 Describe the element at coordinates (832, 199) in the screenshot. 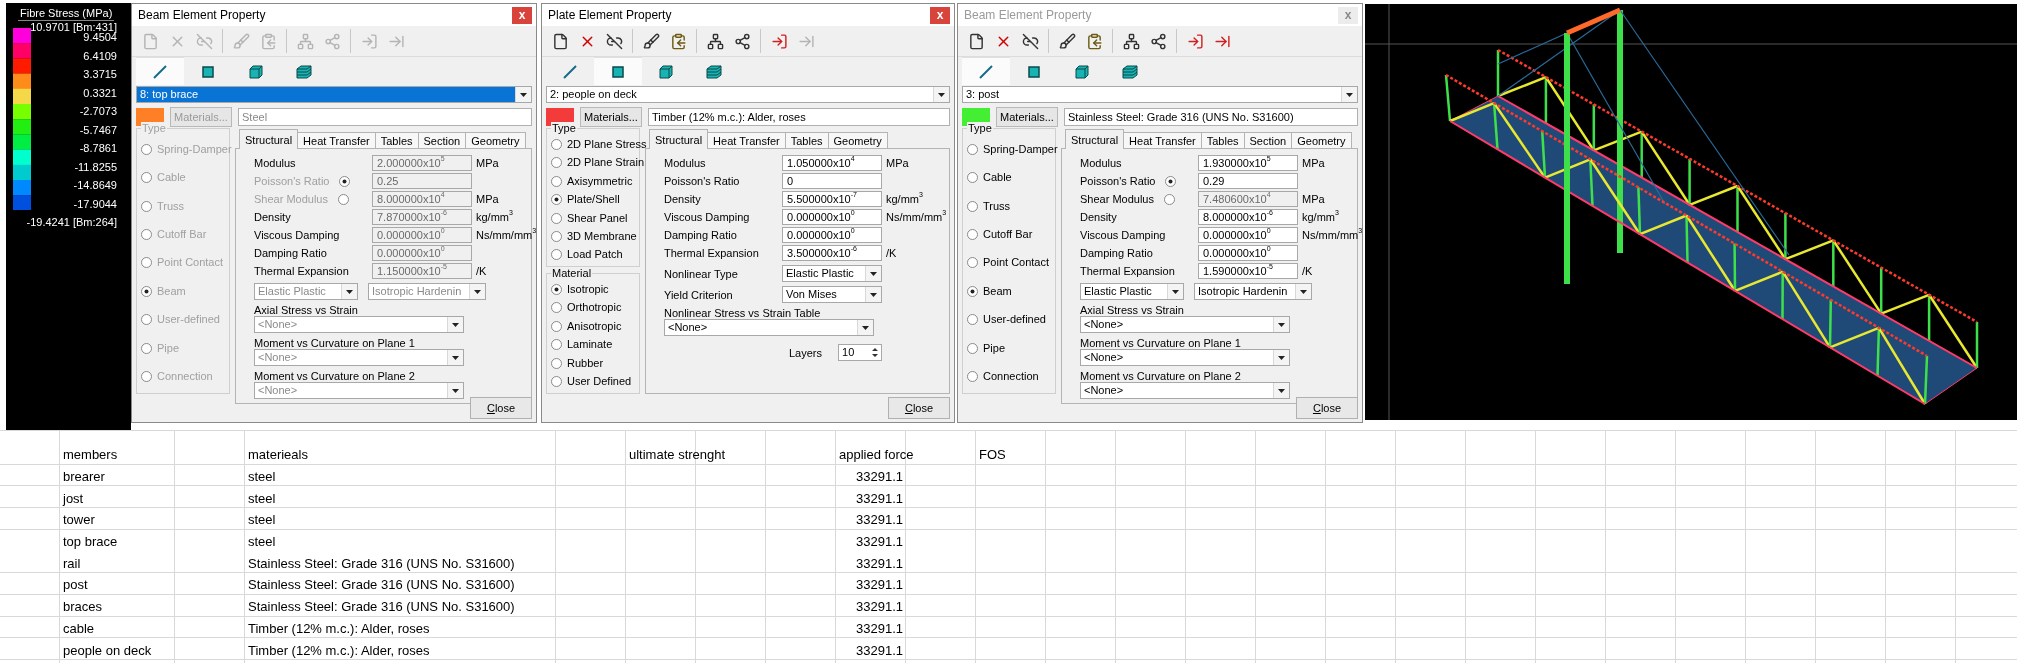

I see `input-field: 5.500000x10$^{-7}$` at that location.